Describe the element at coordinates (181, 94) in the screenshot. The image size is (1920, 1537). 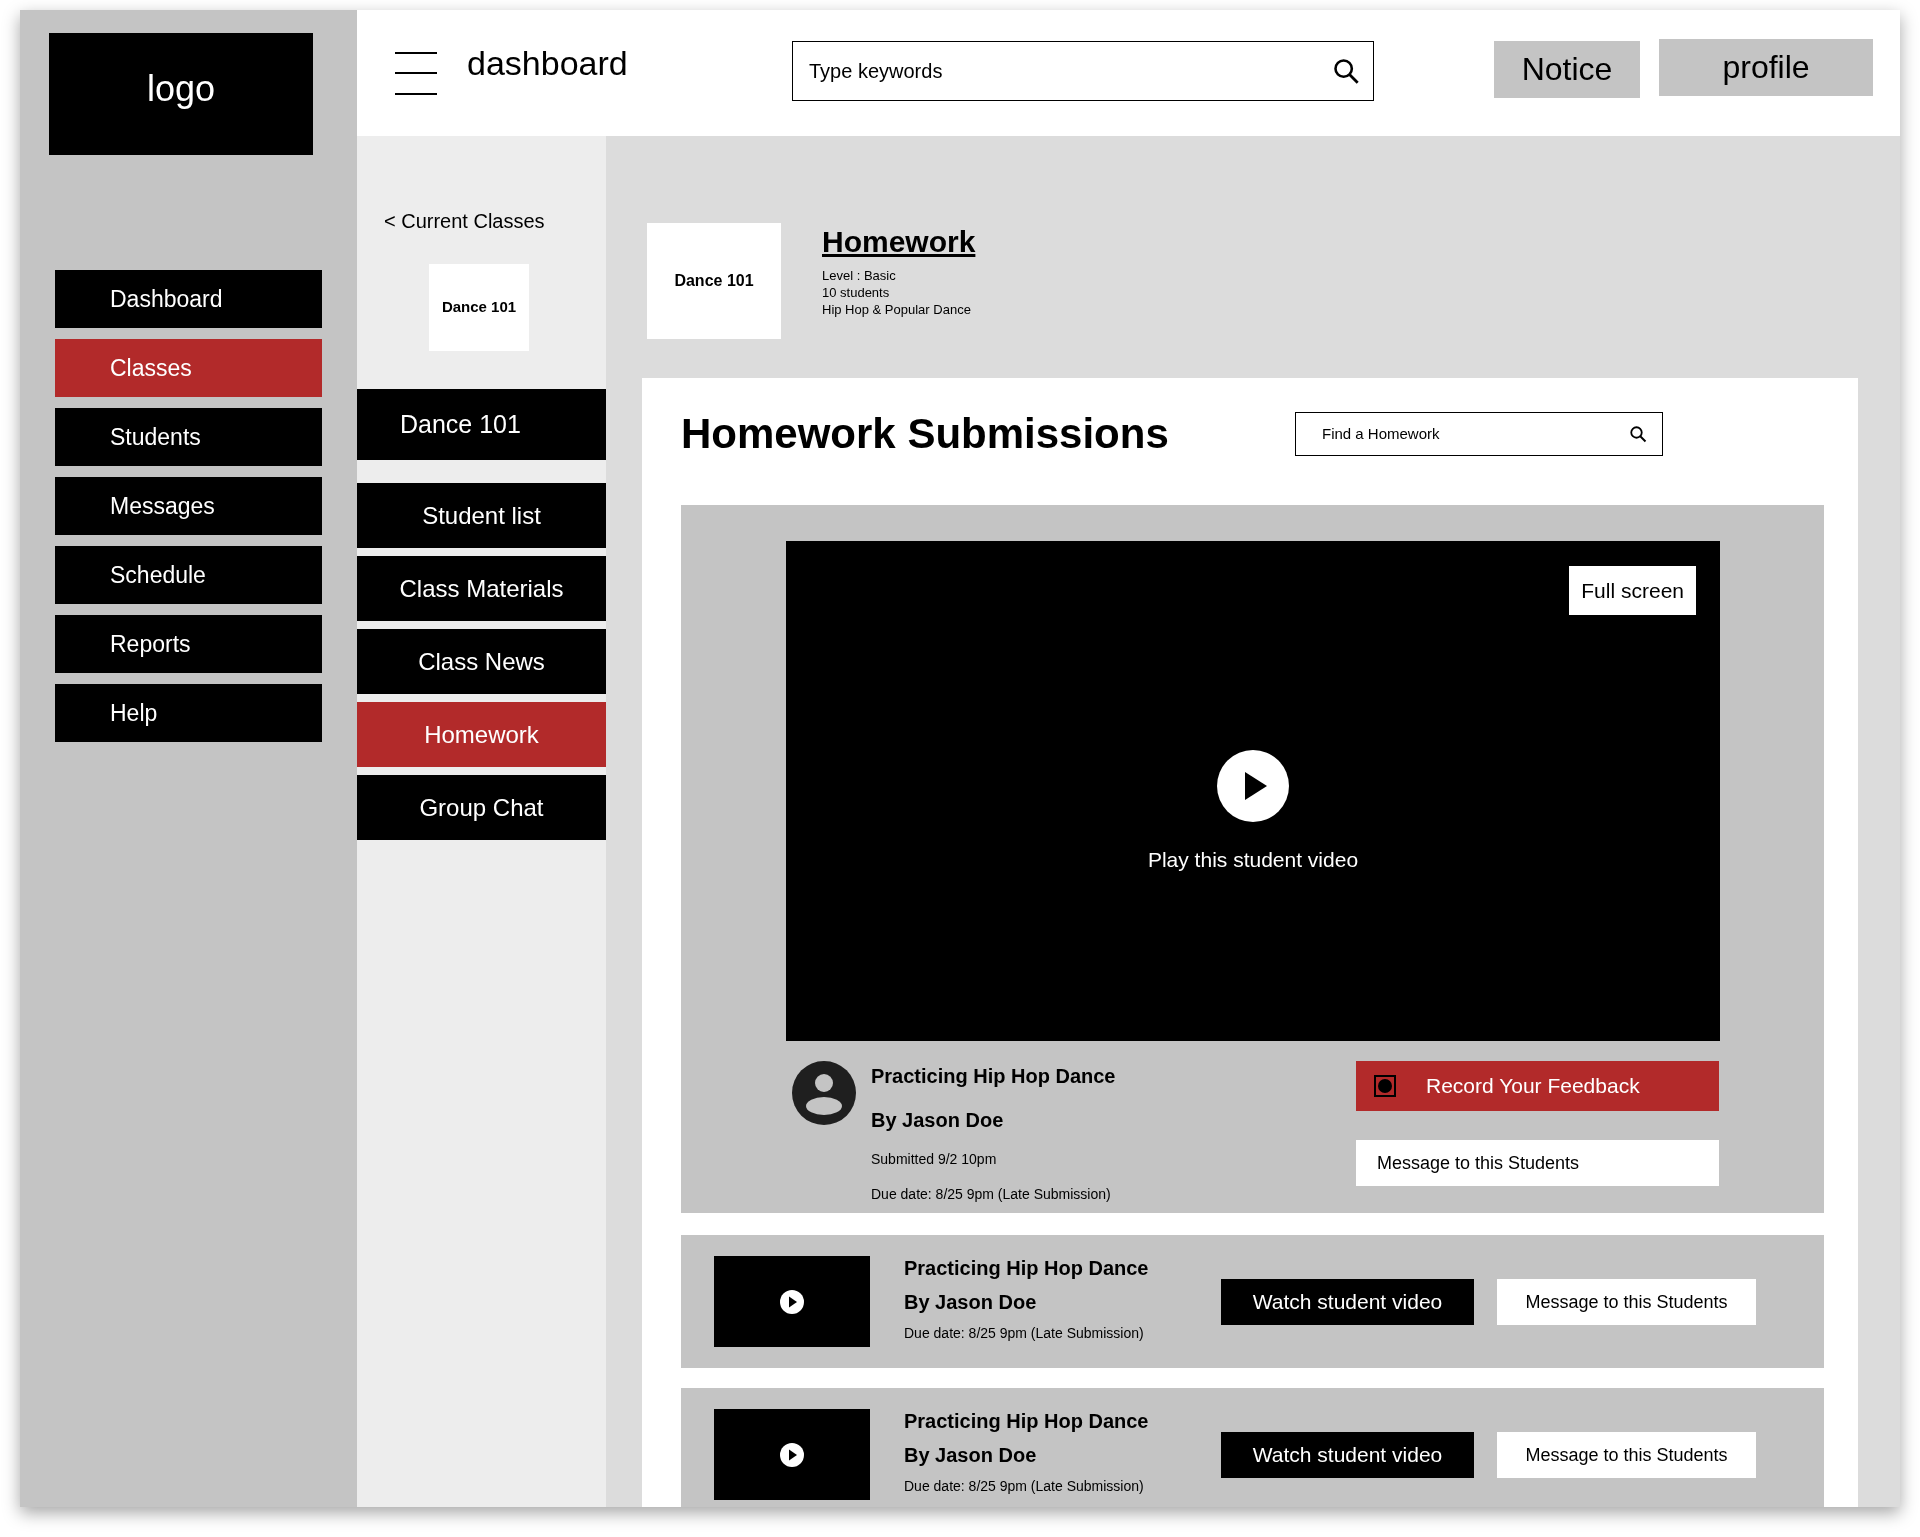
I see `logo: logo` at that location.